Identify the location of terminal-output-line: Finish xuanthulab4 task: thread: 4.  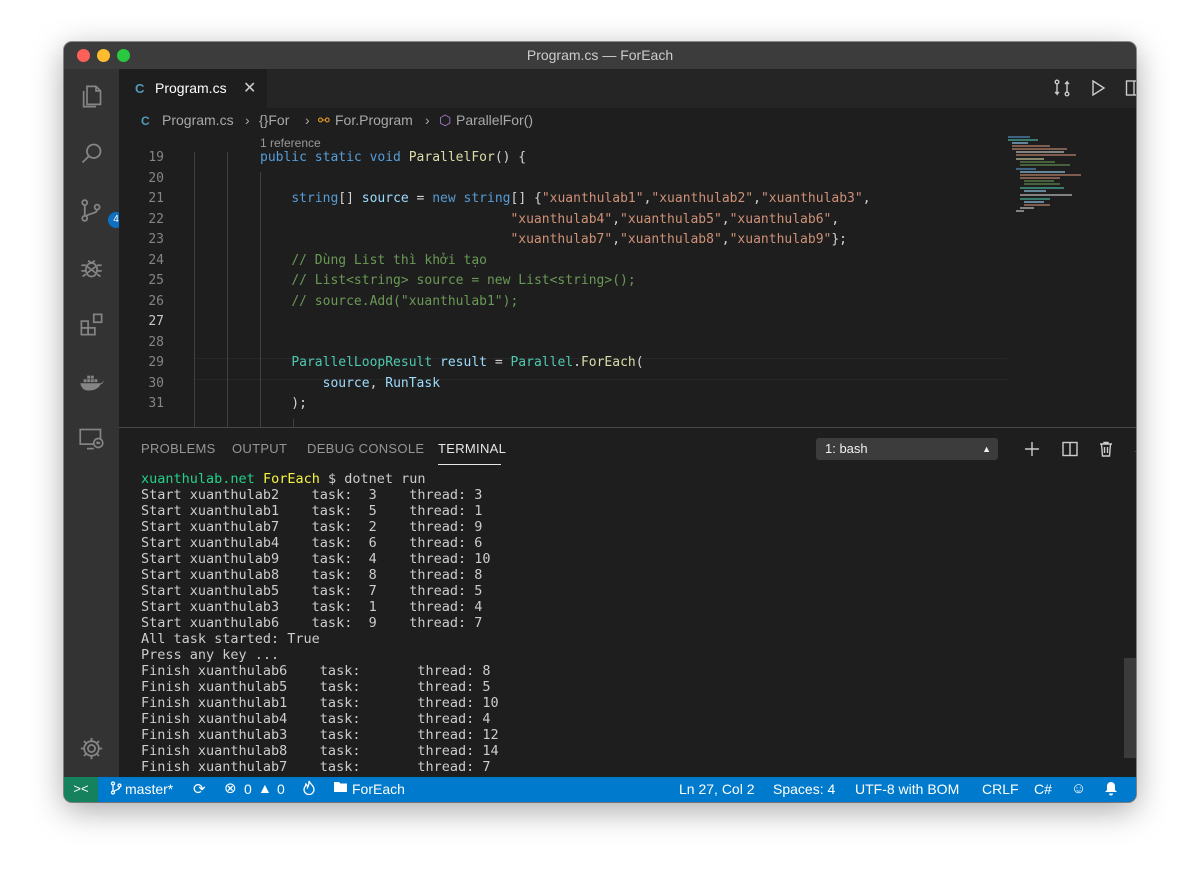
(316, 719).